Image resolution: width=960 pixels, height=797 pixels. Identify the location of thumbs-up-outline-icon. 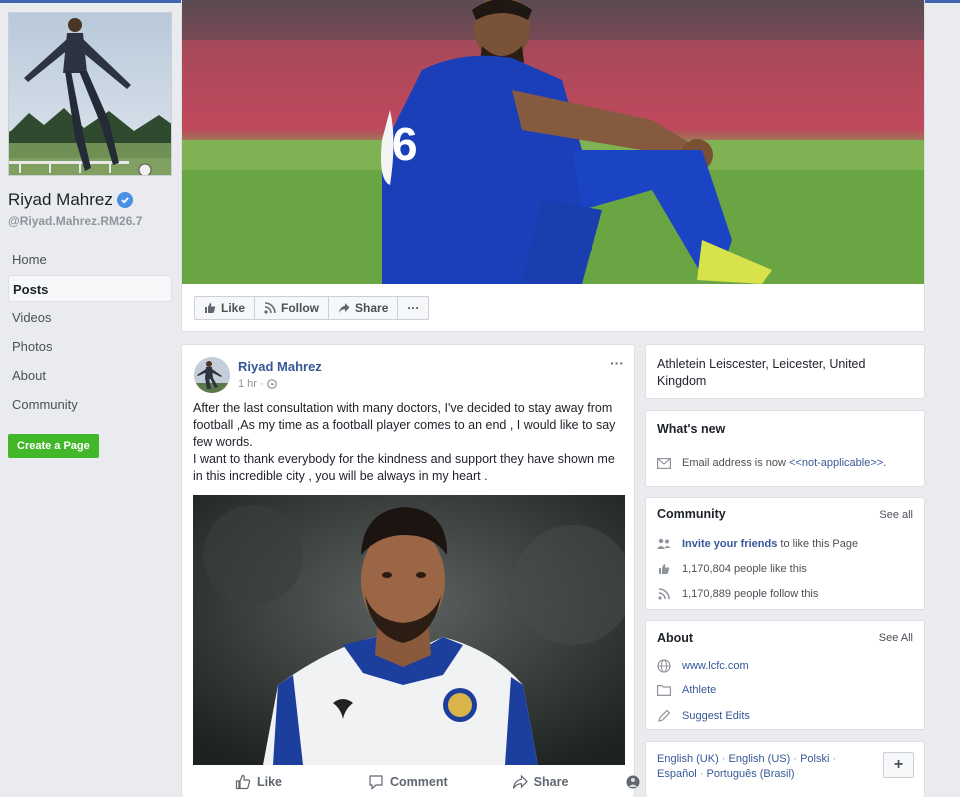
(243, 782).